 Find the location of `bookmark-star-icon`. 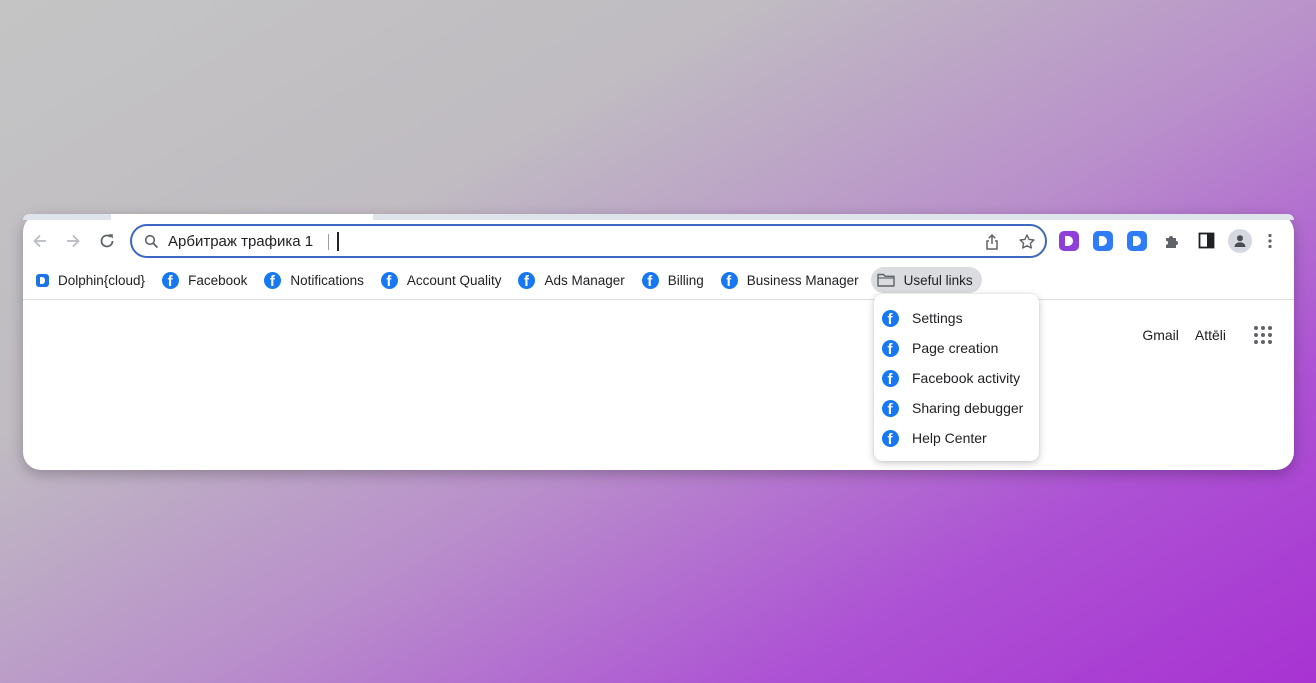

bookmark-star-icon is located at coordinates (1027, 242).